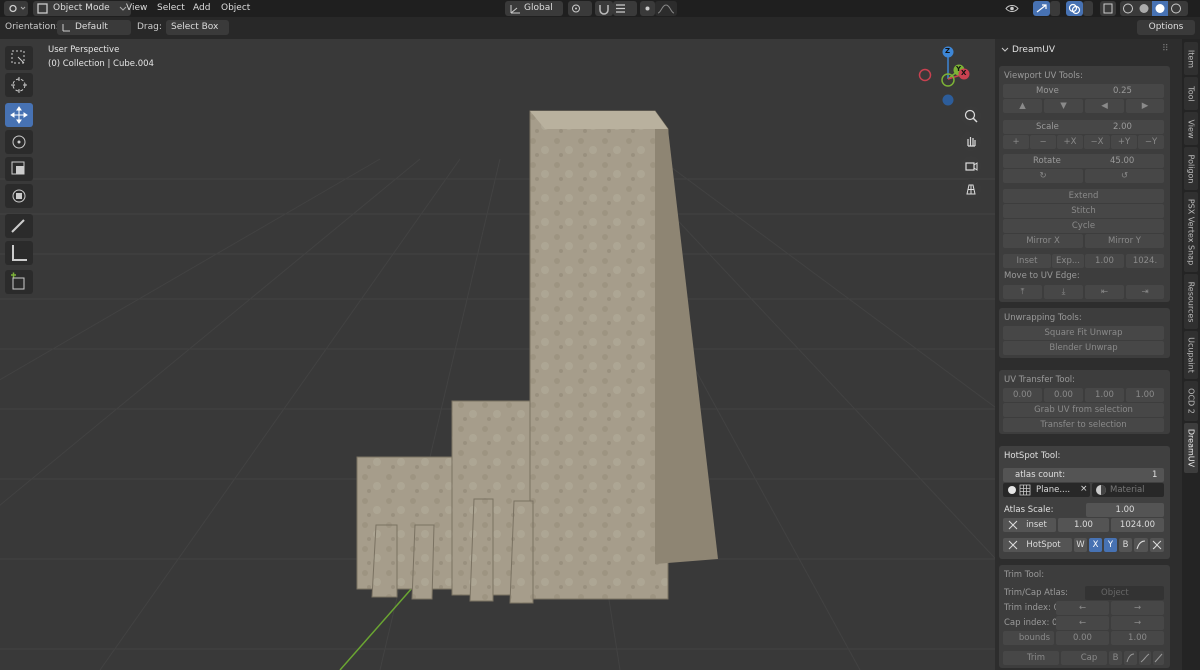 Image resolution: width=1200 pixels, height=670 pixels. What do you see at coordinates (1122, 161) in the screenshot?
I see `rotate-value: 45.00` at bounding box center [1122, 161].